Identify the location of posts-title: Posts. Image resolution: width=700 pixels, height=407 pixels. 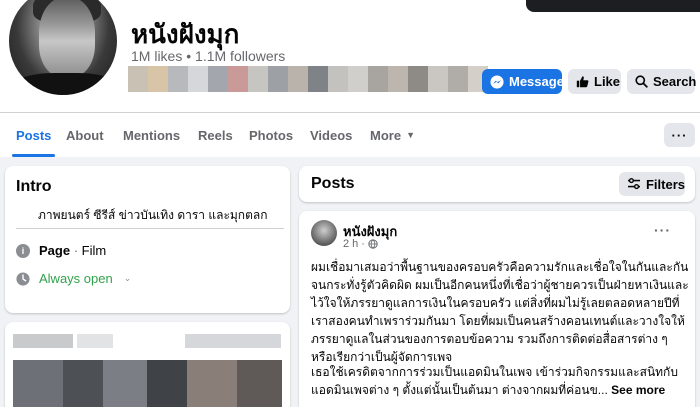
(333, 183).